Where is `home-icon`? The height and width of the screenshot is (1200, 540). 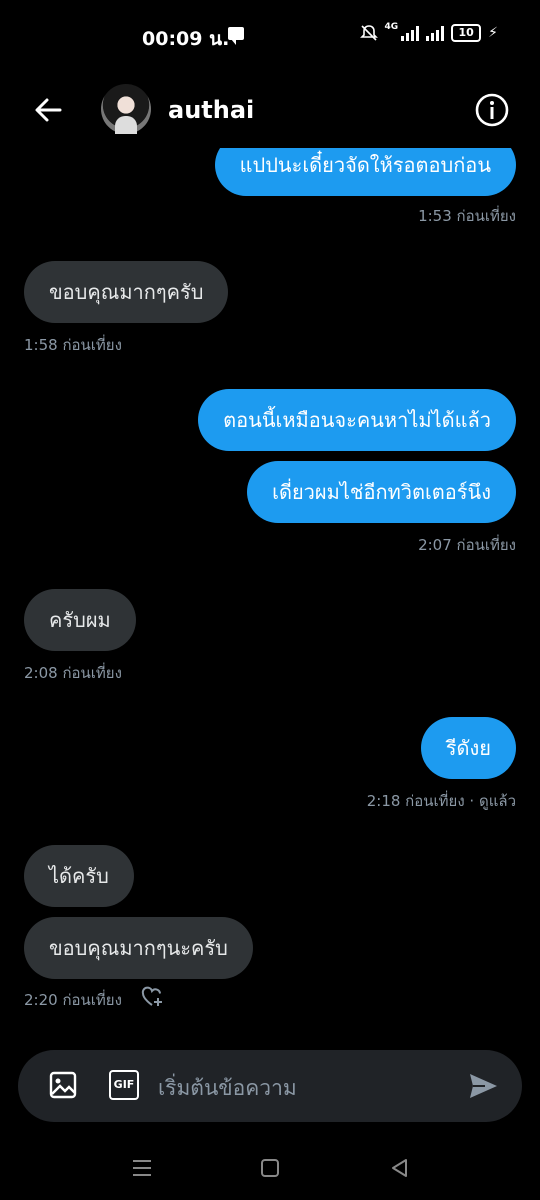 home-icon is located at coordinates (270, 1168).